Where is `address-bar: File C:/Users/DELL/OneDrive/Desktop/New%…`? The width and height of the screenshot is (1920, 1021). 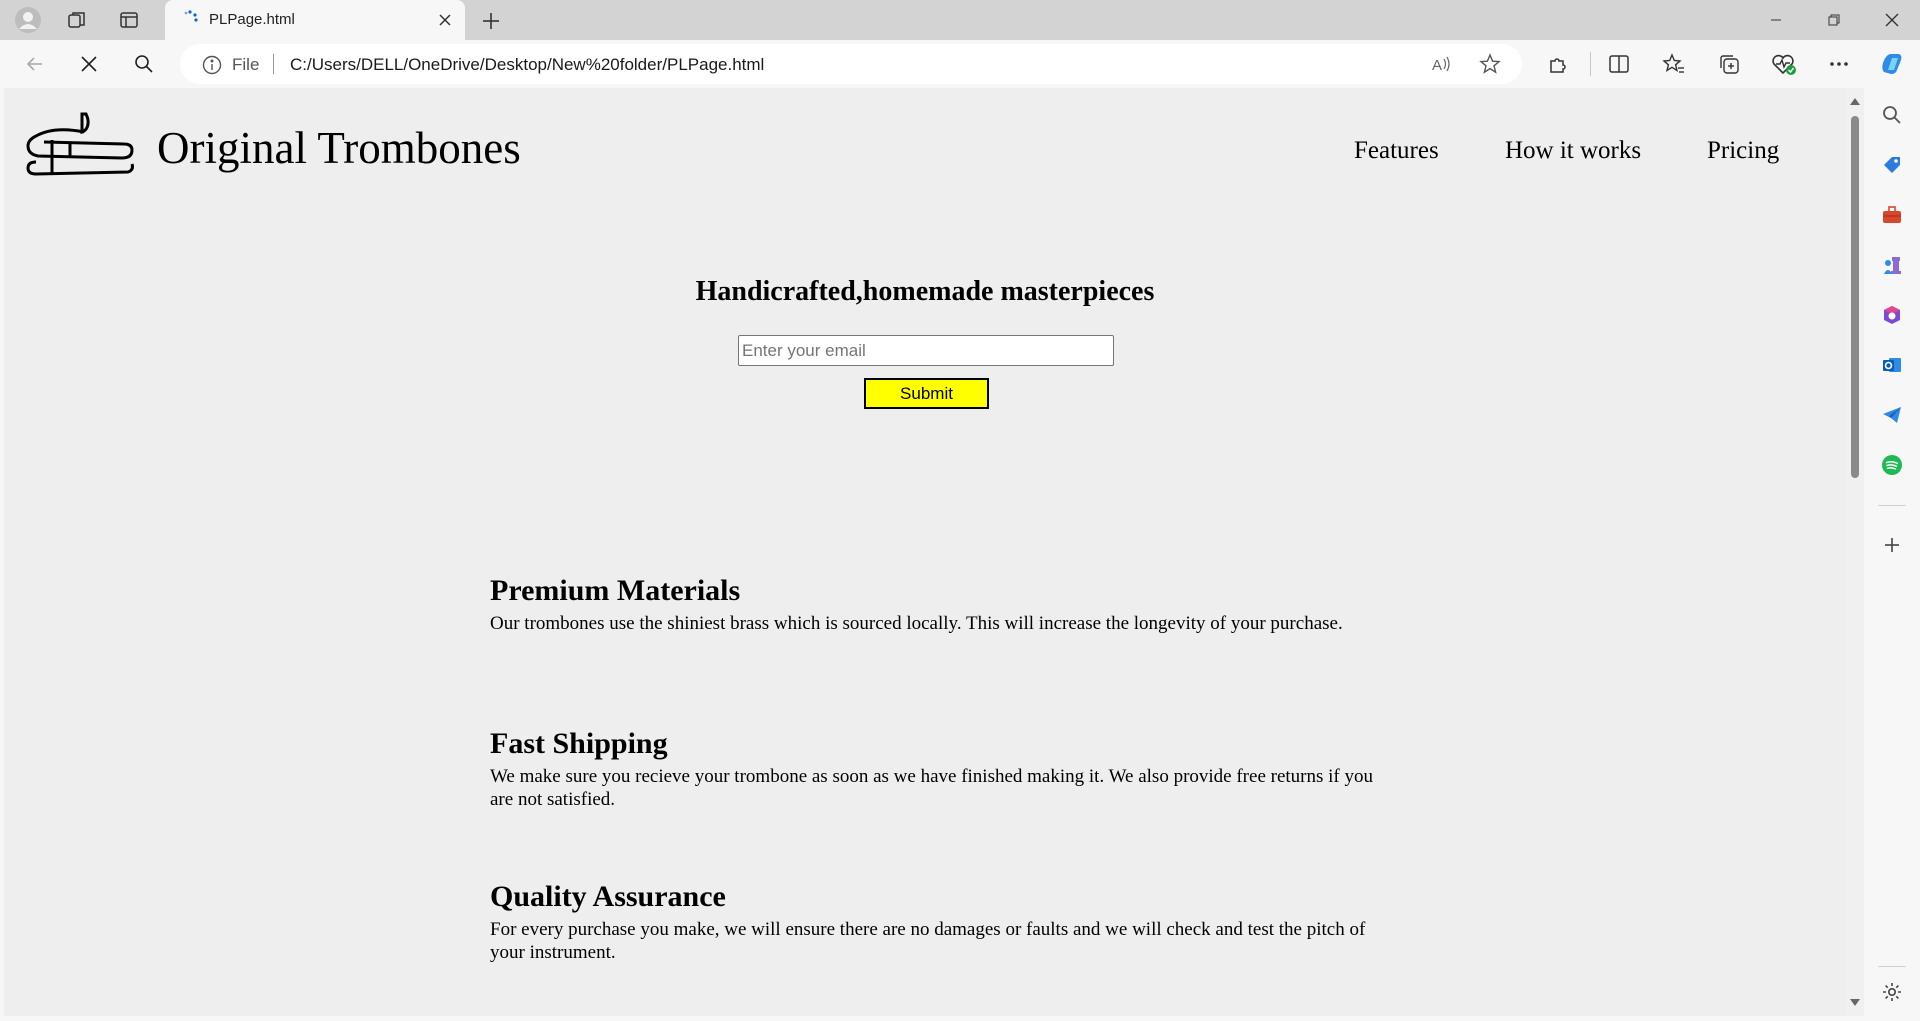
address-bar: File C:/Users/DELL/OneDrive/Desktop/New%… is located at coordinates (851, 64).